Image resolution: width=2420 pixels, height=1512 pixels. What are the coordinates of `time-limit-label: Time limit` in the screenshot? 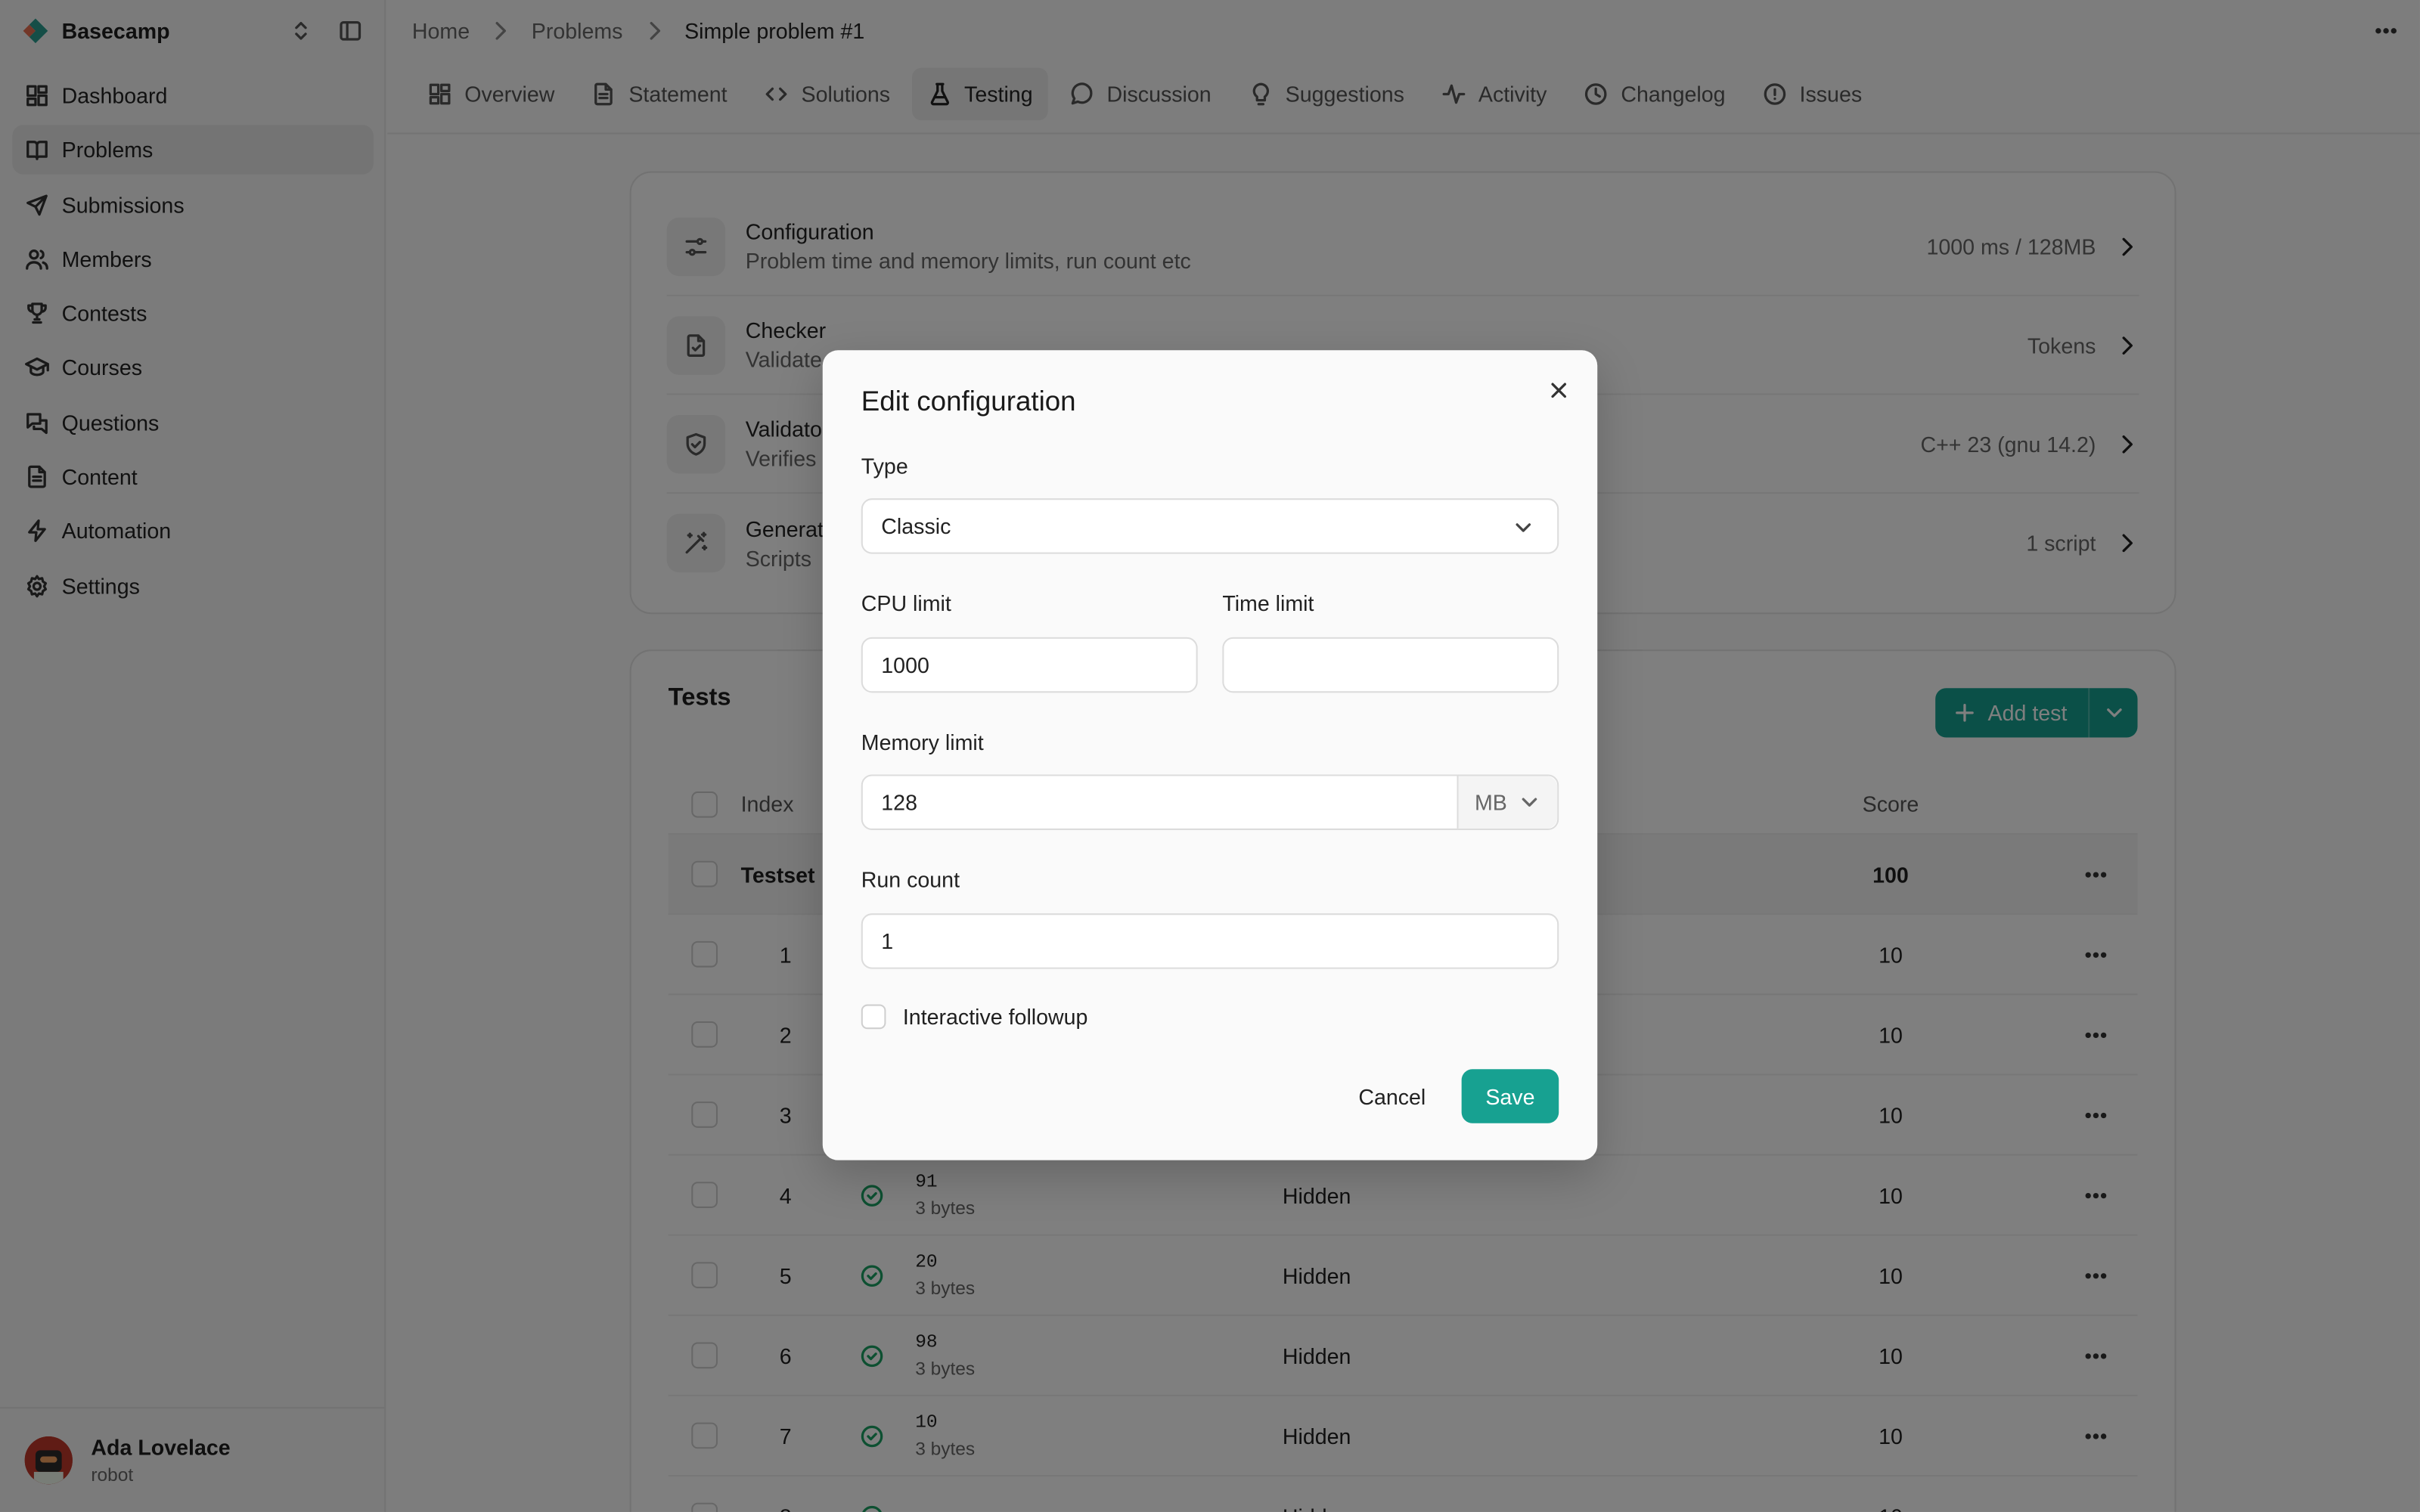 It's located at (1268, 603).